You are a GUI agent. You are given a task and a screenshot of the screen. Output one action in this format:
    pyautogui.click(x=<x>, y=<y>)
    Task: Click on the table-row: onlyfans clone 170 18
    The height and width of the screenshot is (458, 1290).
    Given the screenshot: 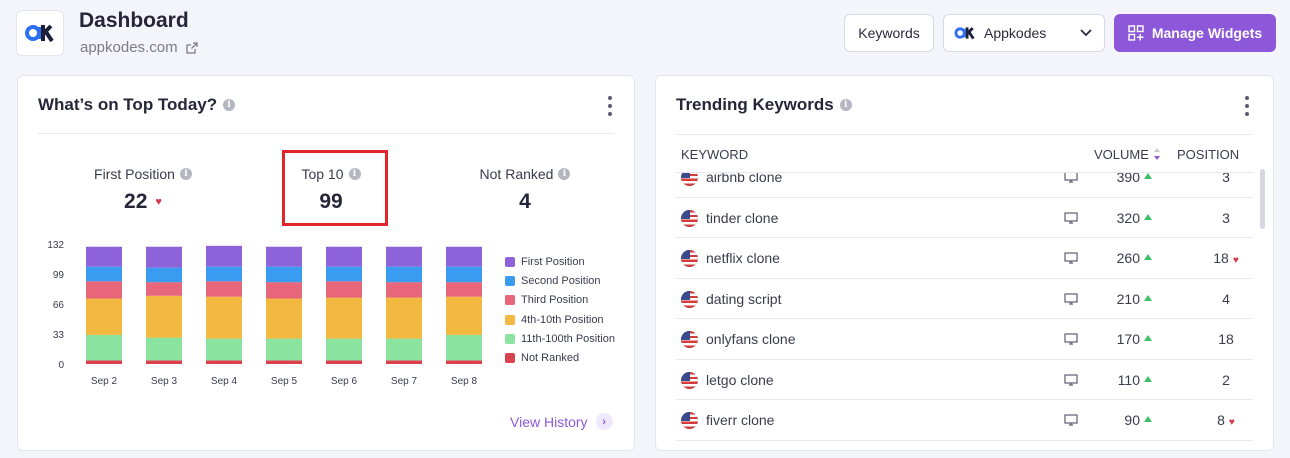 What is the action you would take?
    pyautogui.click(x=964, y=339)
    